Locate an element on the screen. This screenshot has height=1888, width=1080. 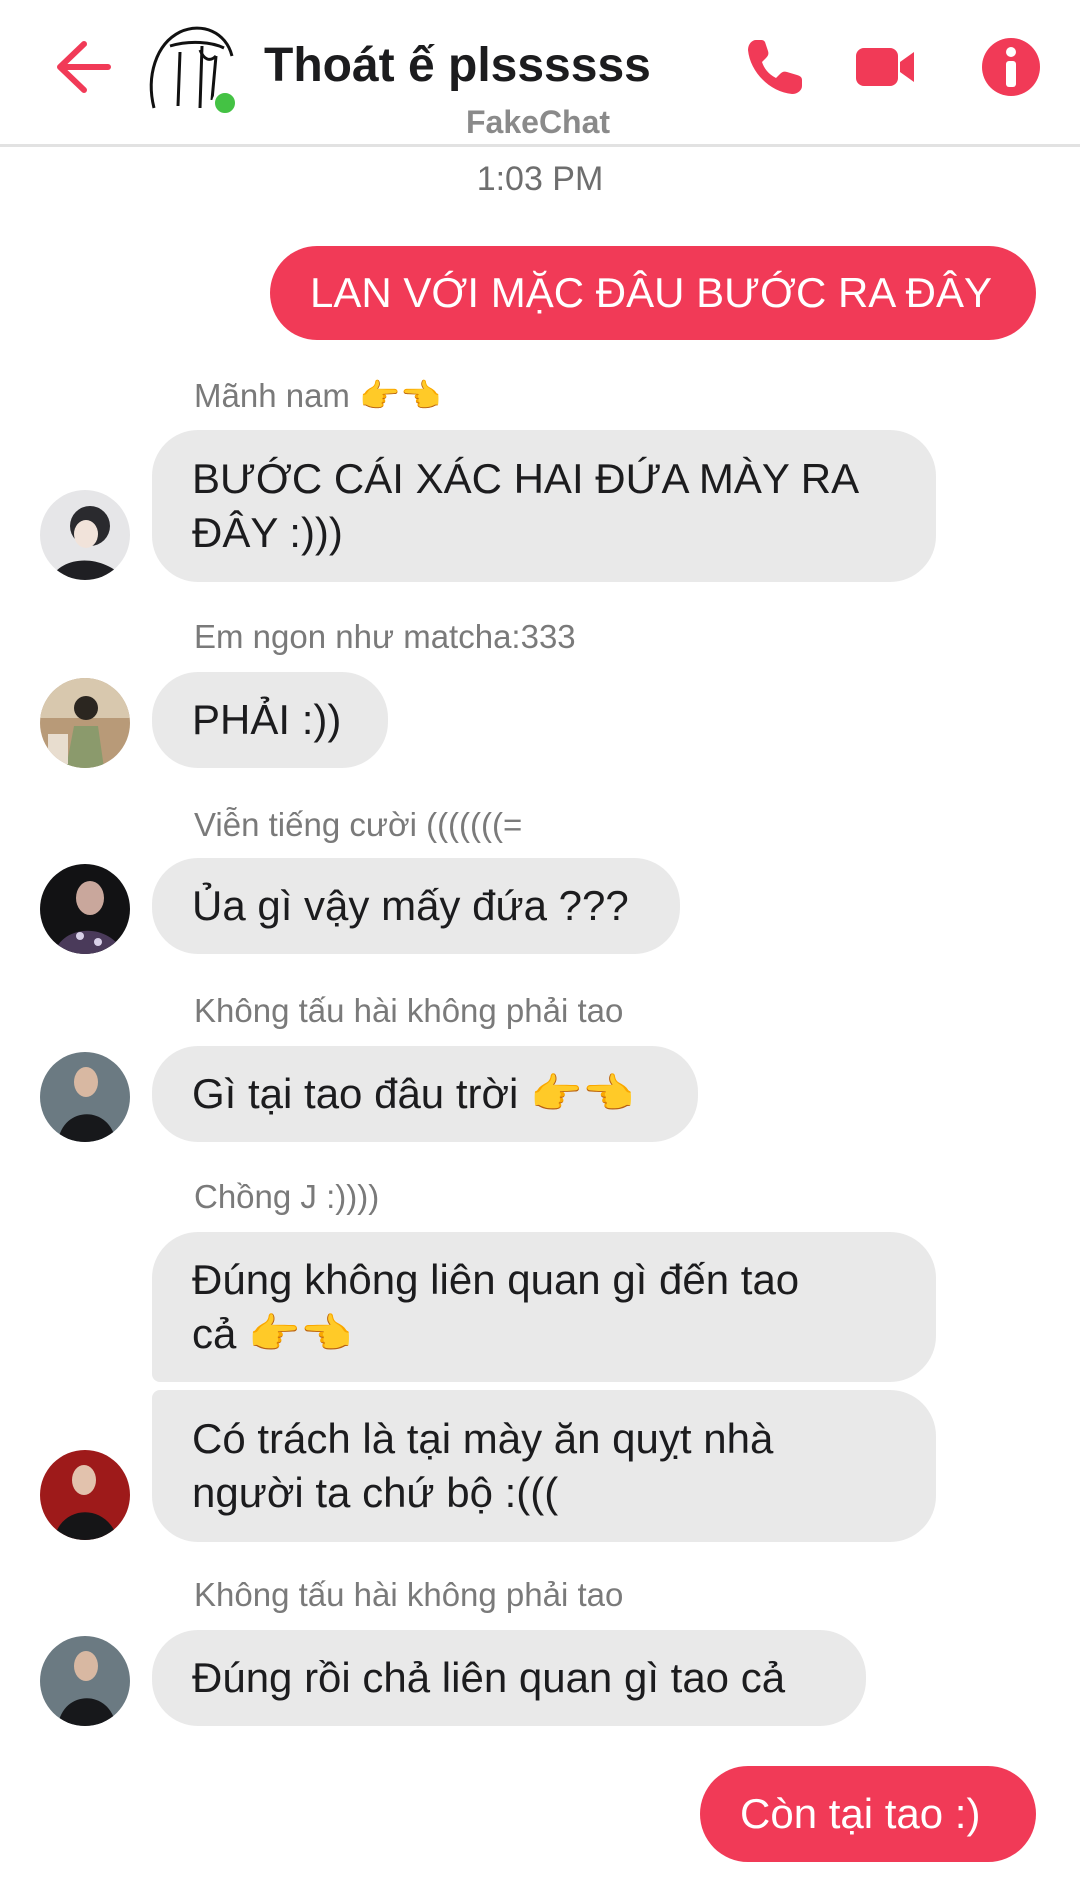
phone-icon is located at coordinates (775, 67).